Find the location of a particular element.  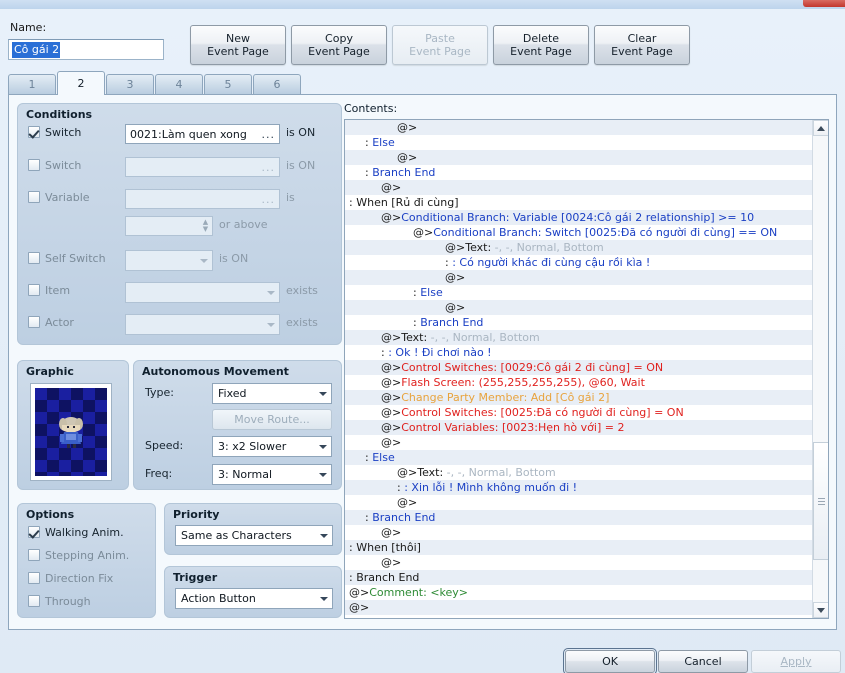

clear-event-page-line2: Event Page is located at coordinates (642, 51).